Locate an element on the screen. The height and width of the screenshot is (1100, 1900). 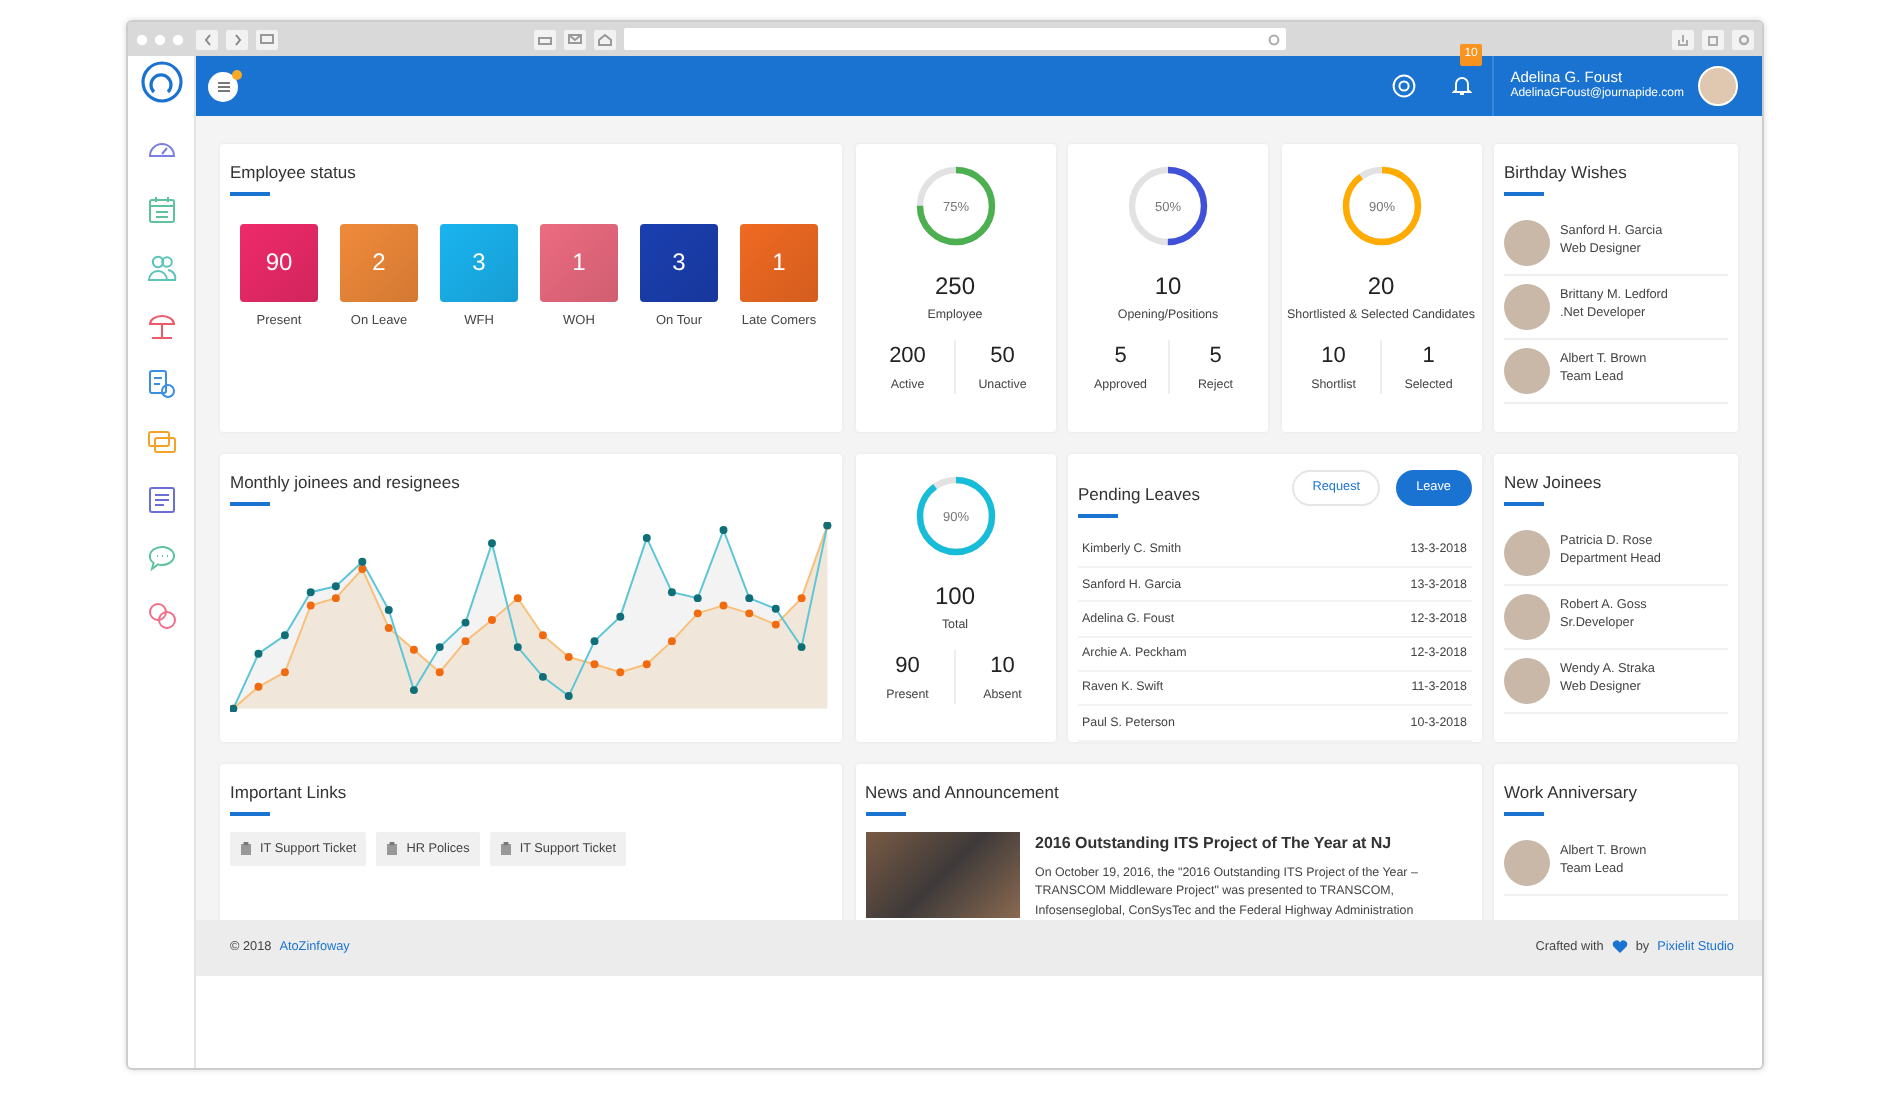
notification-dot is located at coordinates (237, 74).